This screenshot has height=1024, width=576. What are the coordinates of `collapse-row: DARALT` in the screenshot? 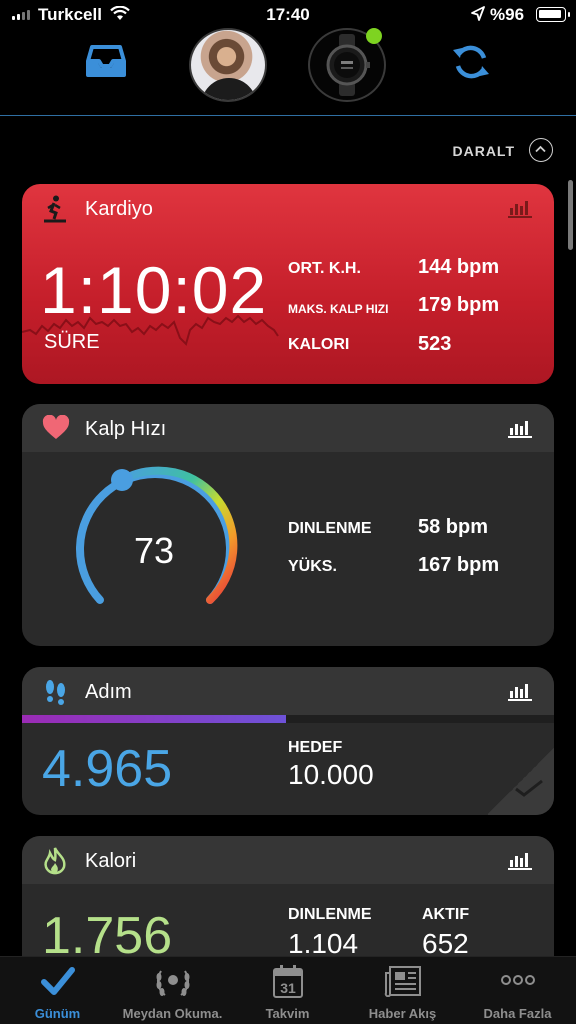 It's located at (288, 150).